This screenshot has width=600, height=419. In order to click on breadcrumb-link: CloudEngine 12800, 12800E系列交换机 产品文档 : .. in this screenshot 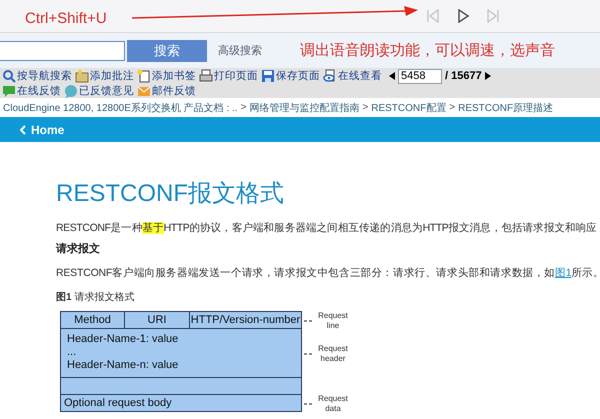, I will do `click(120, 107)`.